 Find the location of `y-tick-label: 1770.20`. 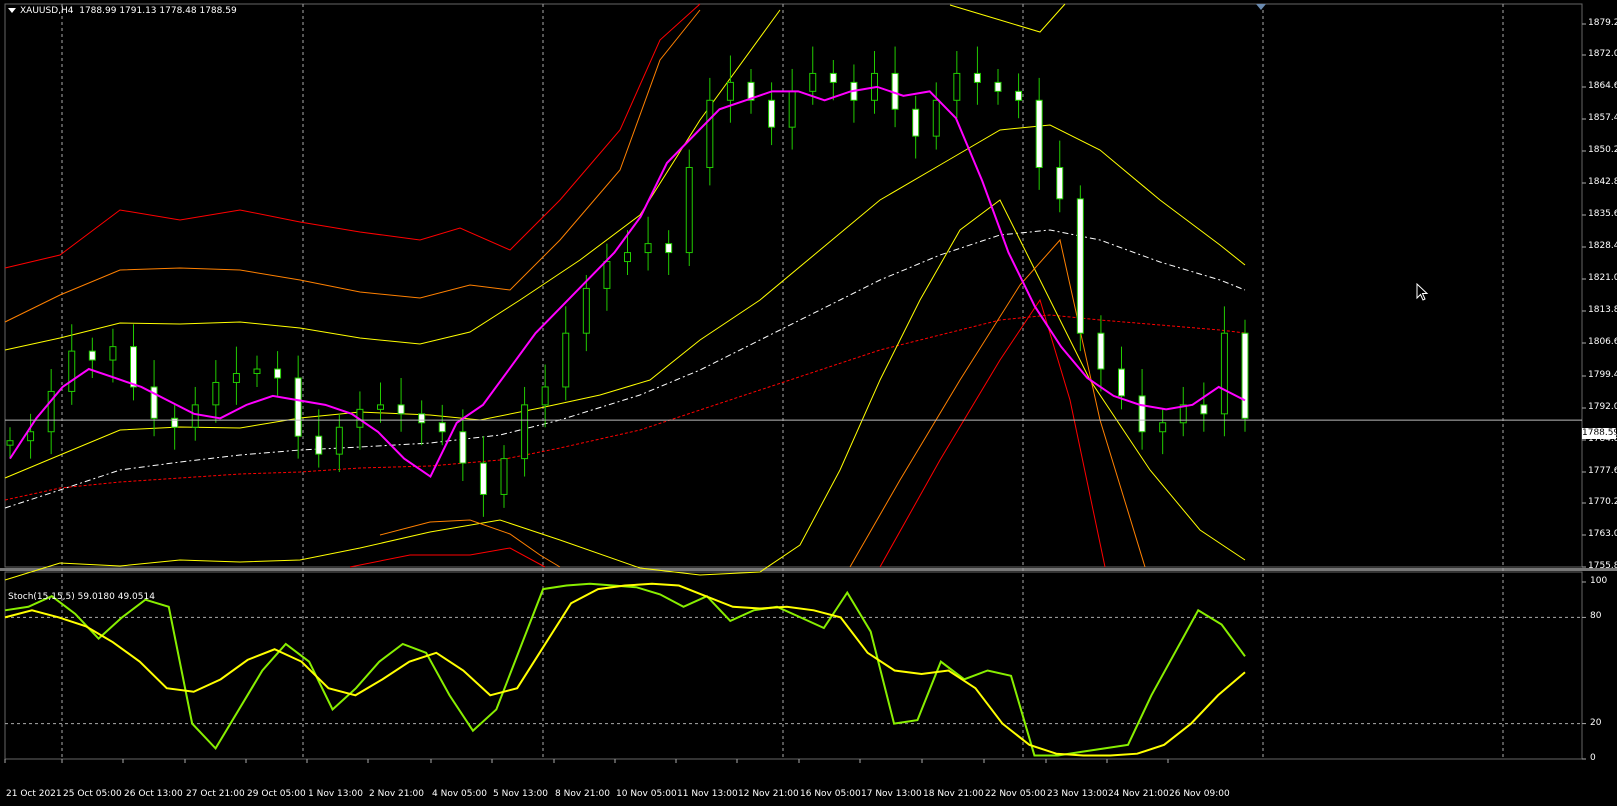

y-tick-label: 1770.20 is located at coordinates (1602, 502).